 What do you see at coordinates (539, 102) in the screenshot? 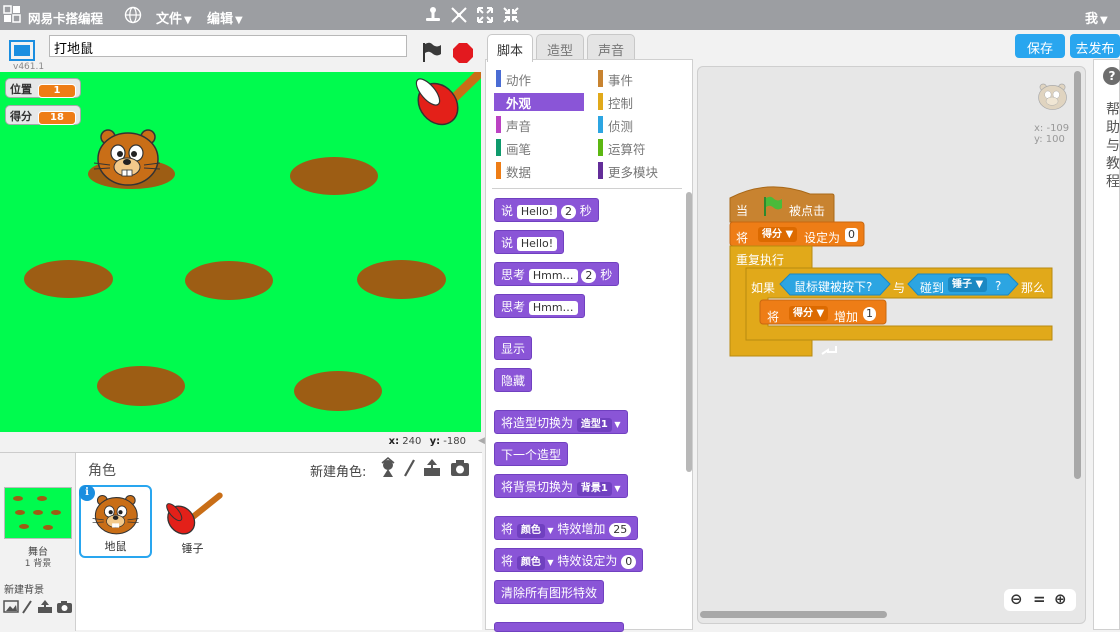
I see `category-looks: 外观` at bounding box center [539, 102].